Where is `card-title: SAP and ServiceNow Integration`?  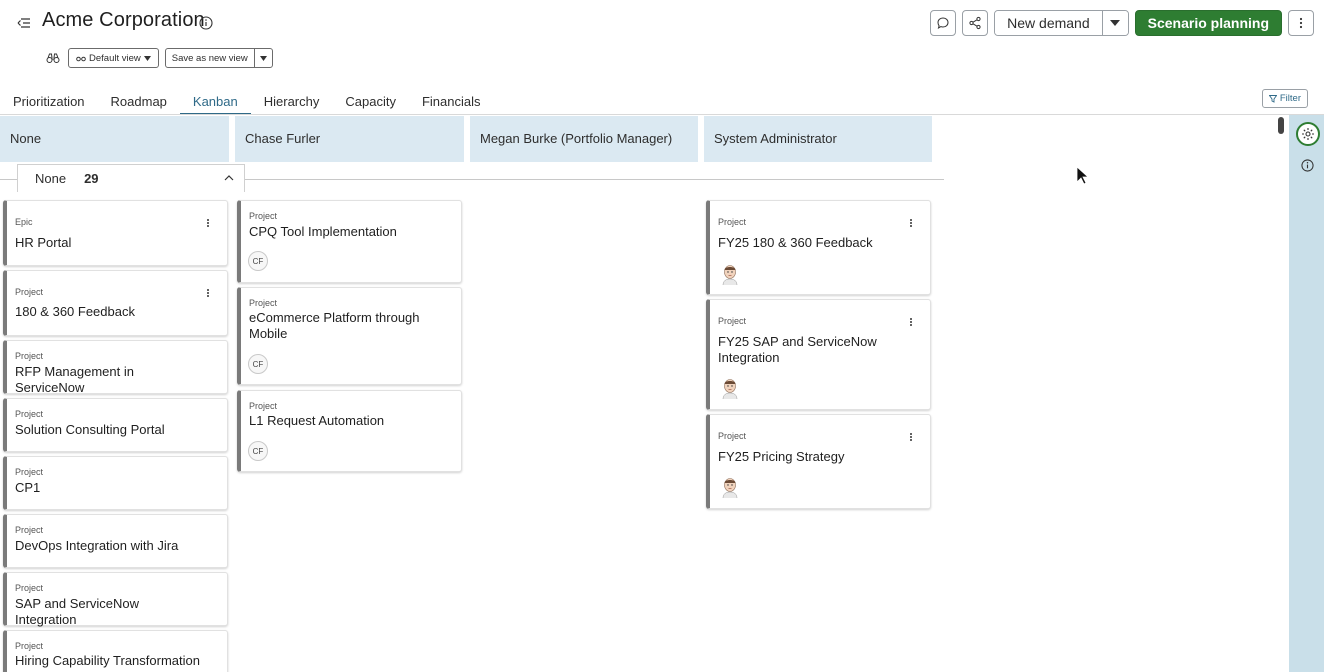 card-title: SAP and ServiceNow Integration is located at coordinates (77, 611).